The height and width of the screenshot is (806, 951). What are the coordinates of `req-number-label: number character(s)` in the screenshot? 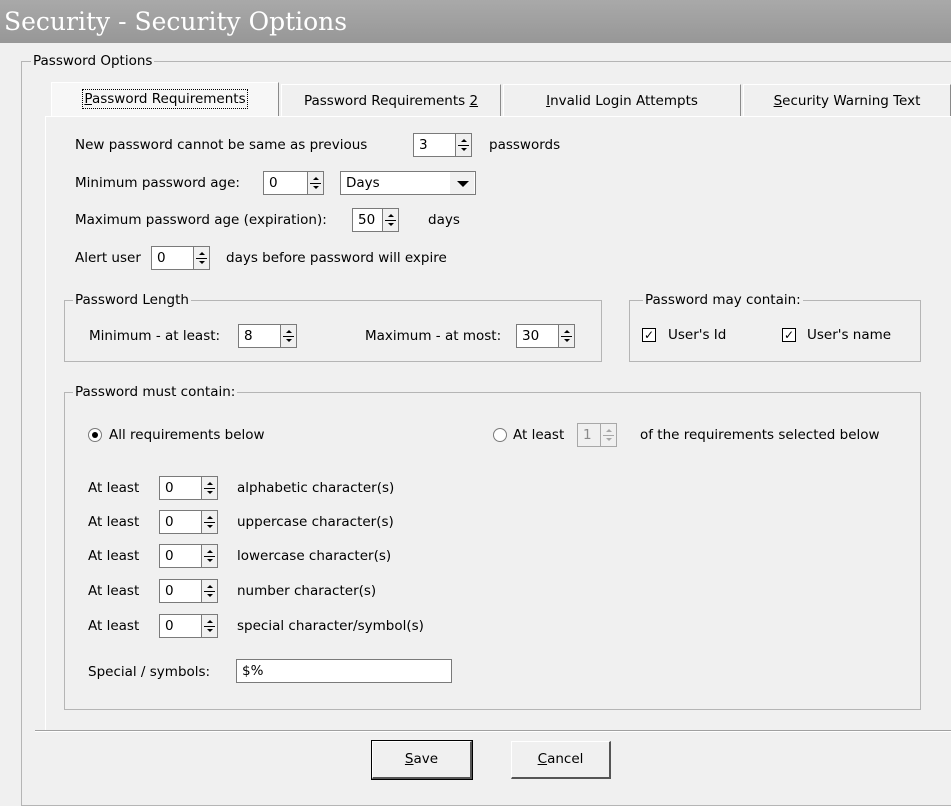 It's located at (307, 591).